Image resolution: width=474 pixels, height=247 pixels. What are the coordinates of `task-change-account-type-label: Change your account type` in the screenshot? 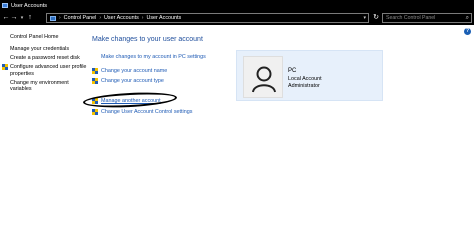 It's located at (132, 81).